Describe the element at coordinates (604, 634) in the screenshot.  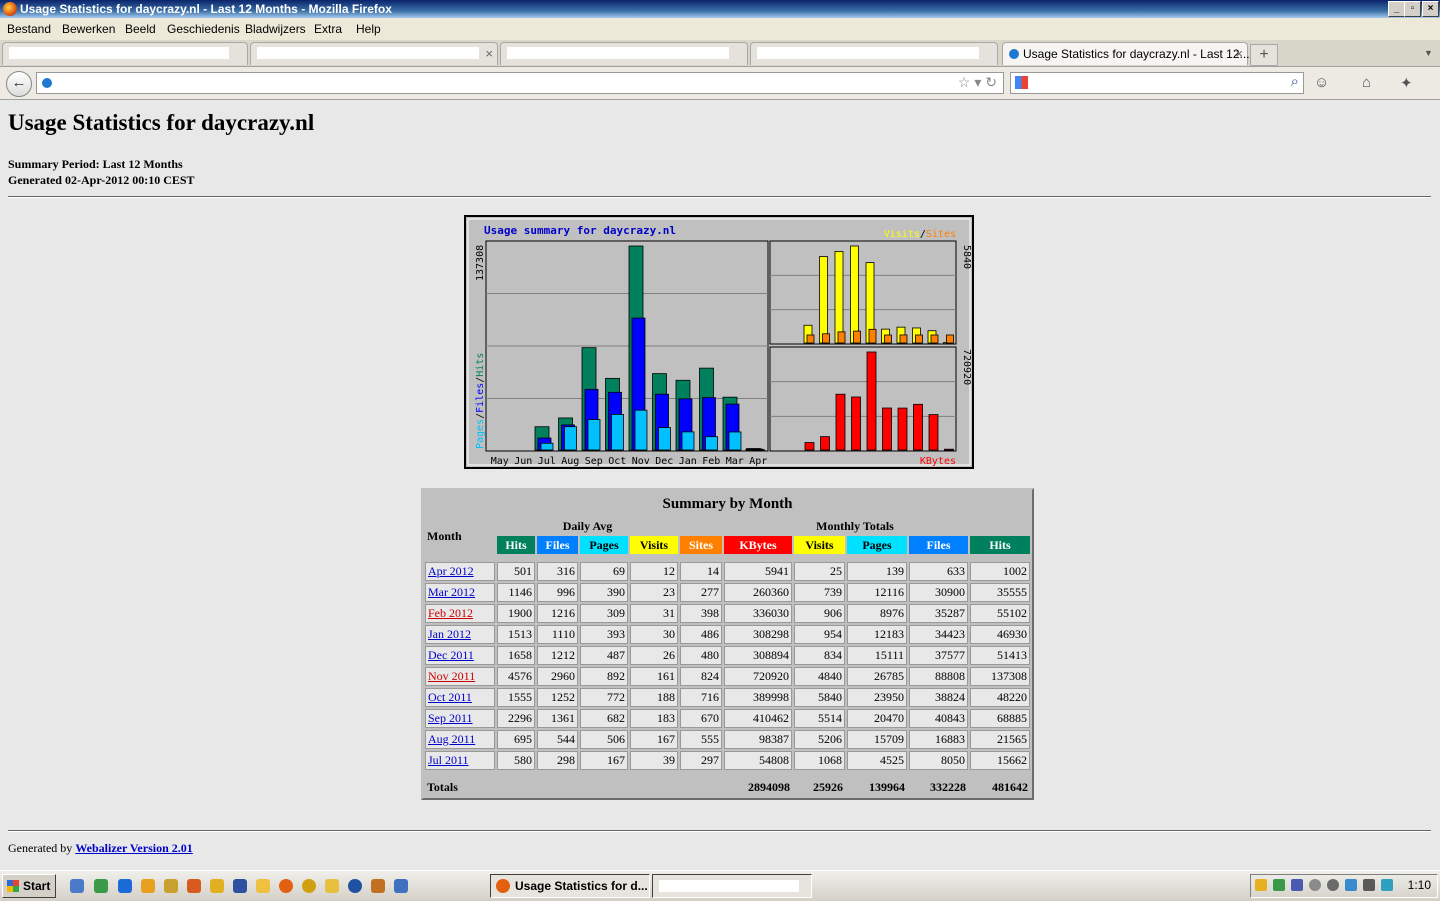
I see `table-cell: 393` at that location.